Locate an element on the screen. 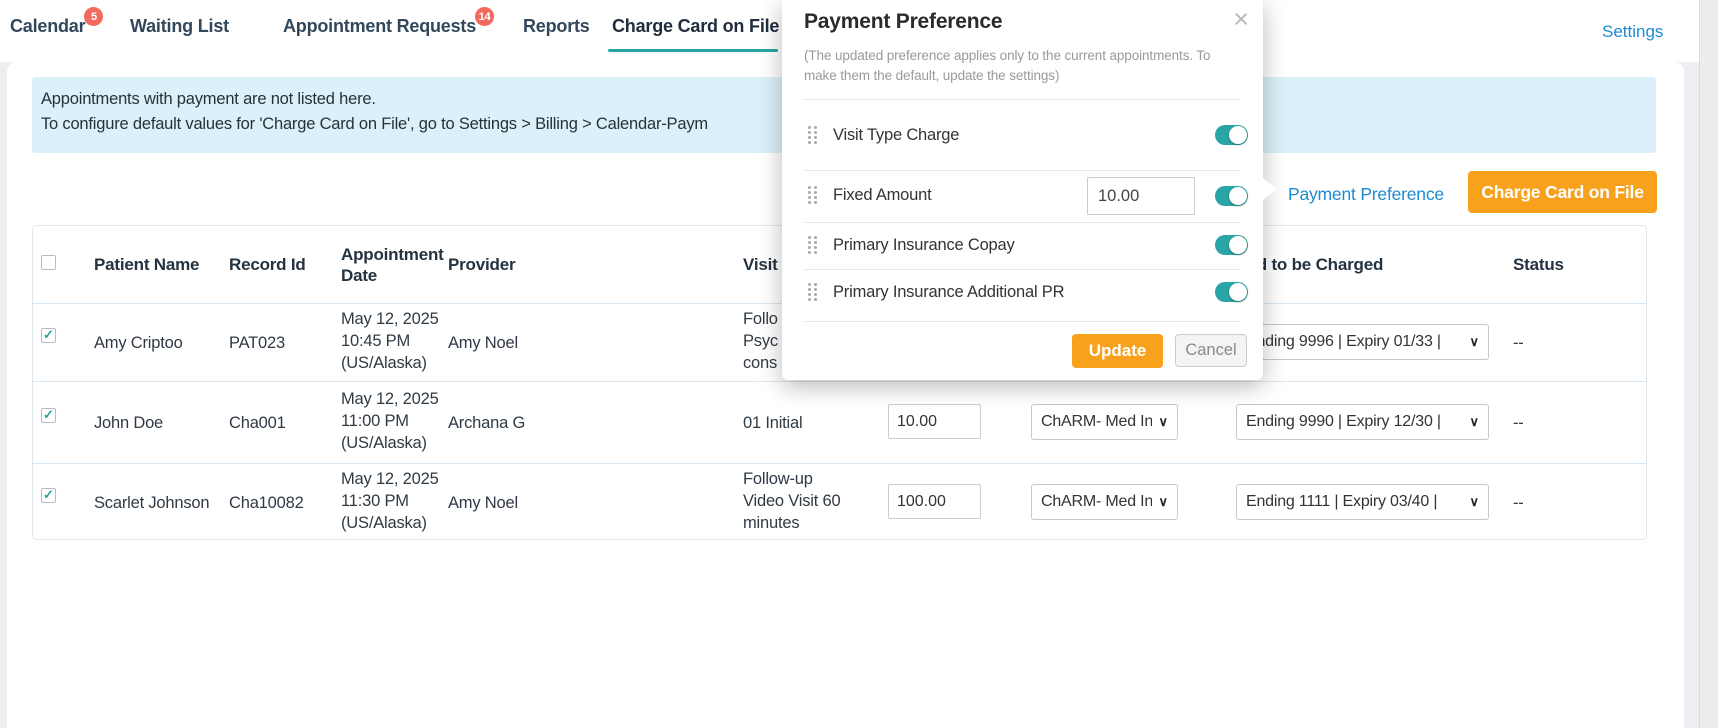 This screenshot has height=728, width=1718. fixed-amount-label: Fixed Amount is located at coordinates (882, 195).